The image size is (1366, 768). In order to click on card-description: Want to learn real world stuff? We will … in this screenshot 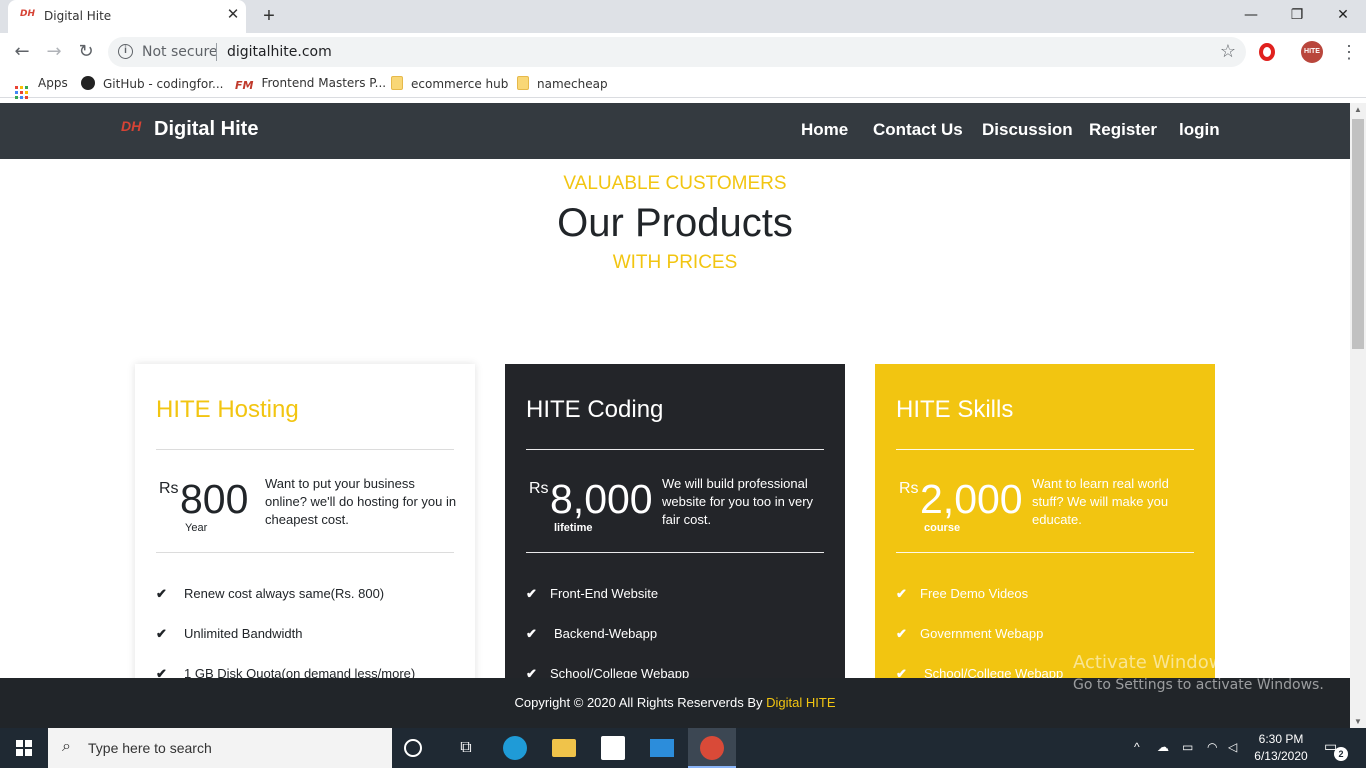, I will do `click(1100, 501)`.